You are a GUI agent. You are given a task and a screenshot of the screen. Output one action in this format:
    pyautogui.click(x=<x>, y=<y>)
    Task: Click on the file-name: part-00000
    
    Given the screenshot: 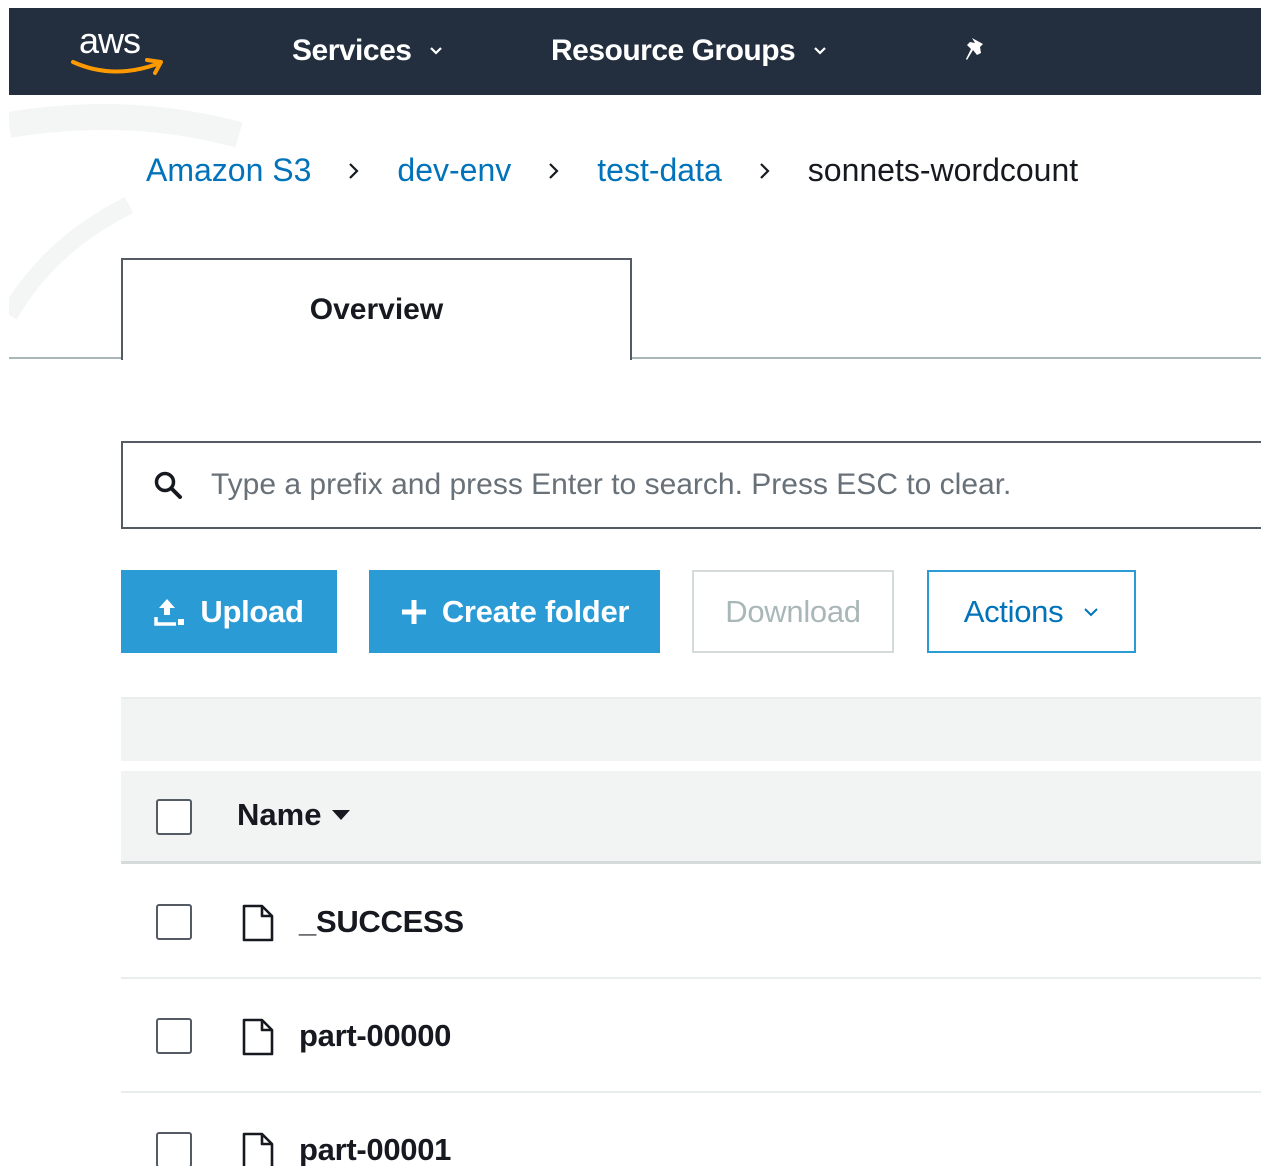 What is the action you would take?
    pyautogui.click(x=375, y=1036)
    